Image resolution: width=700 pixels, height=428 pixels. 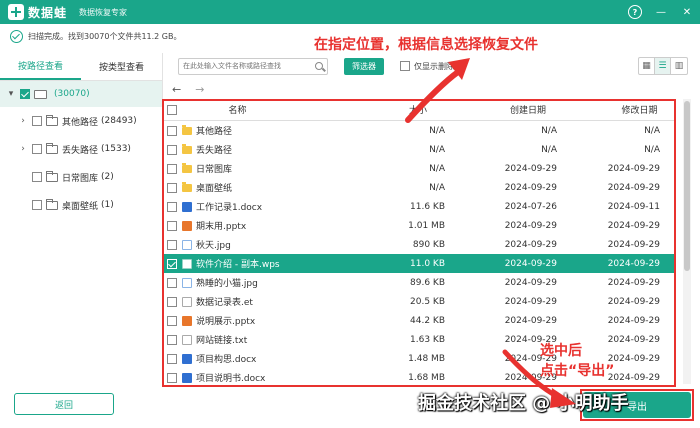 I want to click on scrollbar, so click(x=687, y=241).